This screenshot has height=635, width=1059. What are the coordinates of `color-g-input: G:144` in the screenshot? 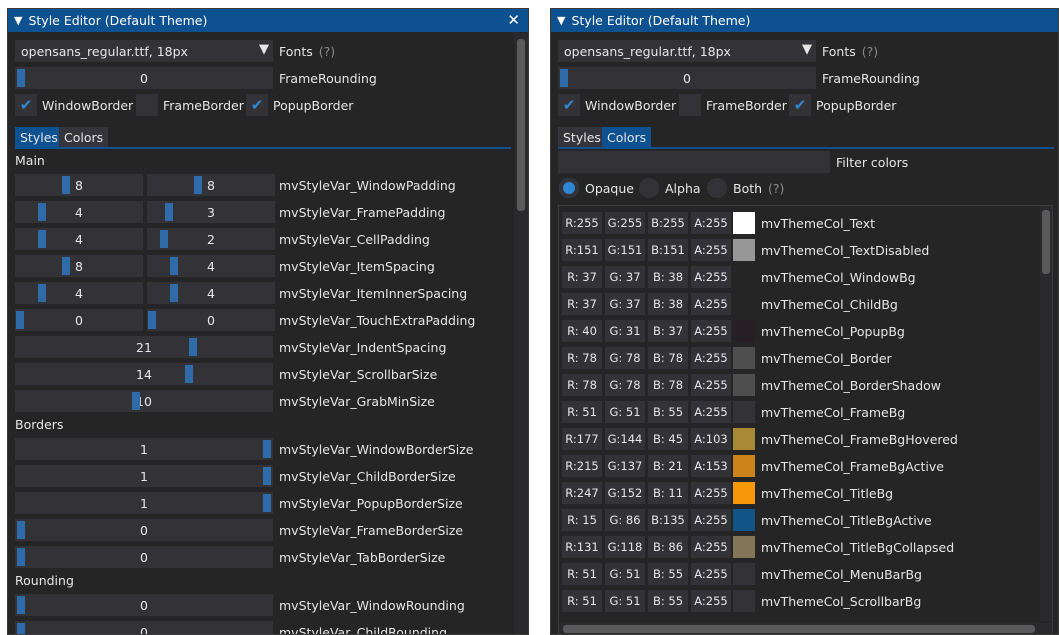 It's located at (625, 439).